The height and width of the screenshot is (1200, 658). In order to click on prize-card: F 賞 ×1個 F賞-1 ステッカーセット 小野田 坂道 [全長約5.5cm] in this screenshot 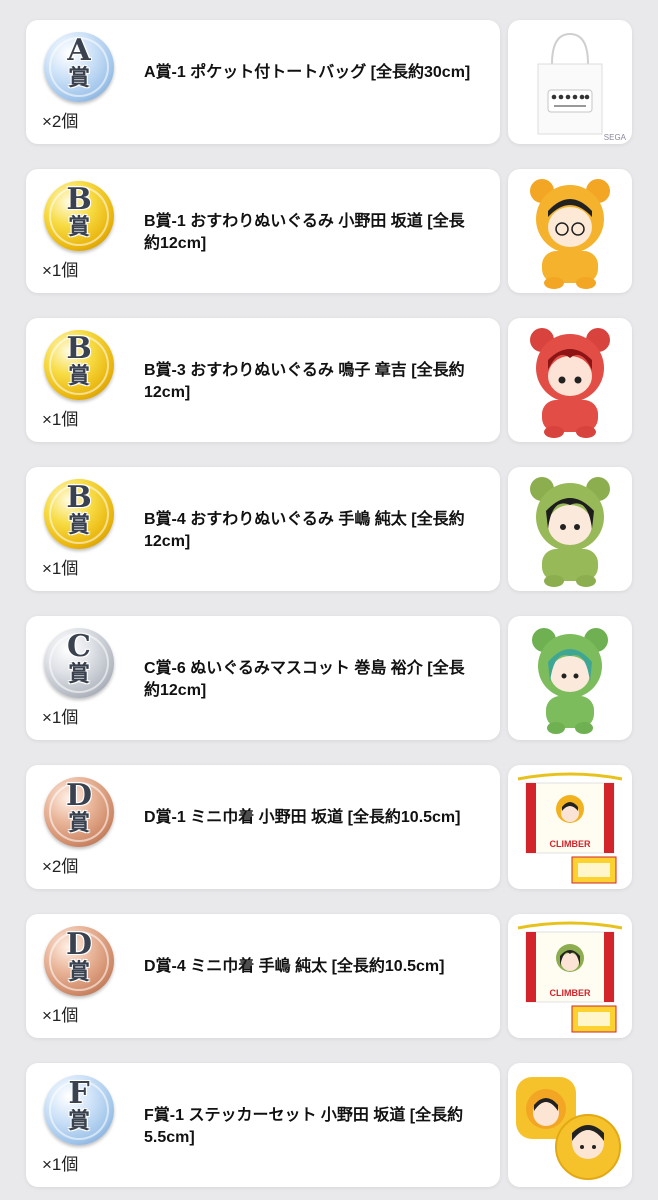, I will do `click(263, 1125)`.